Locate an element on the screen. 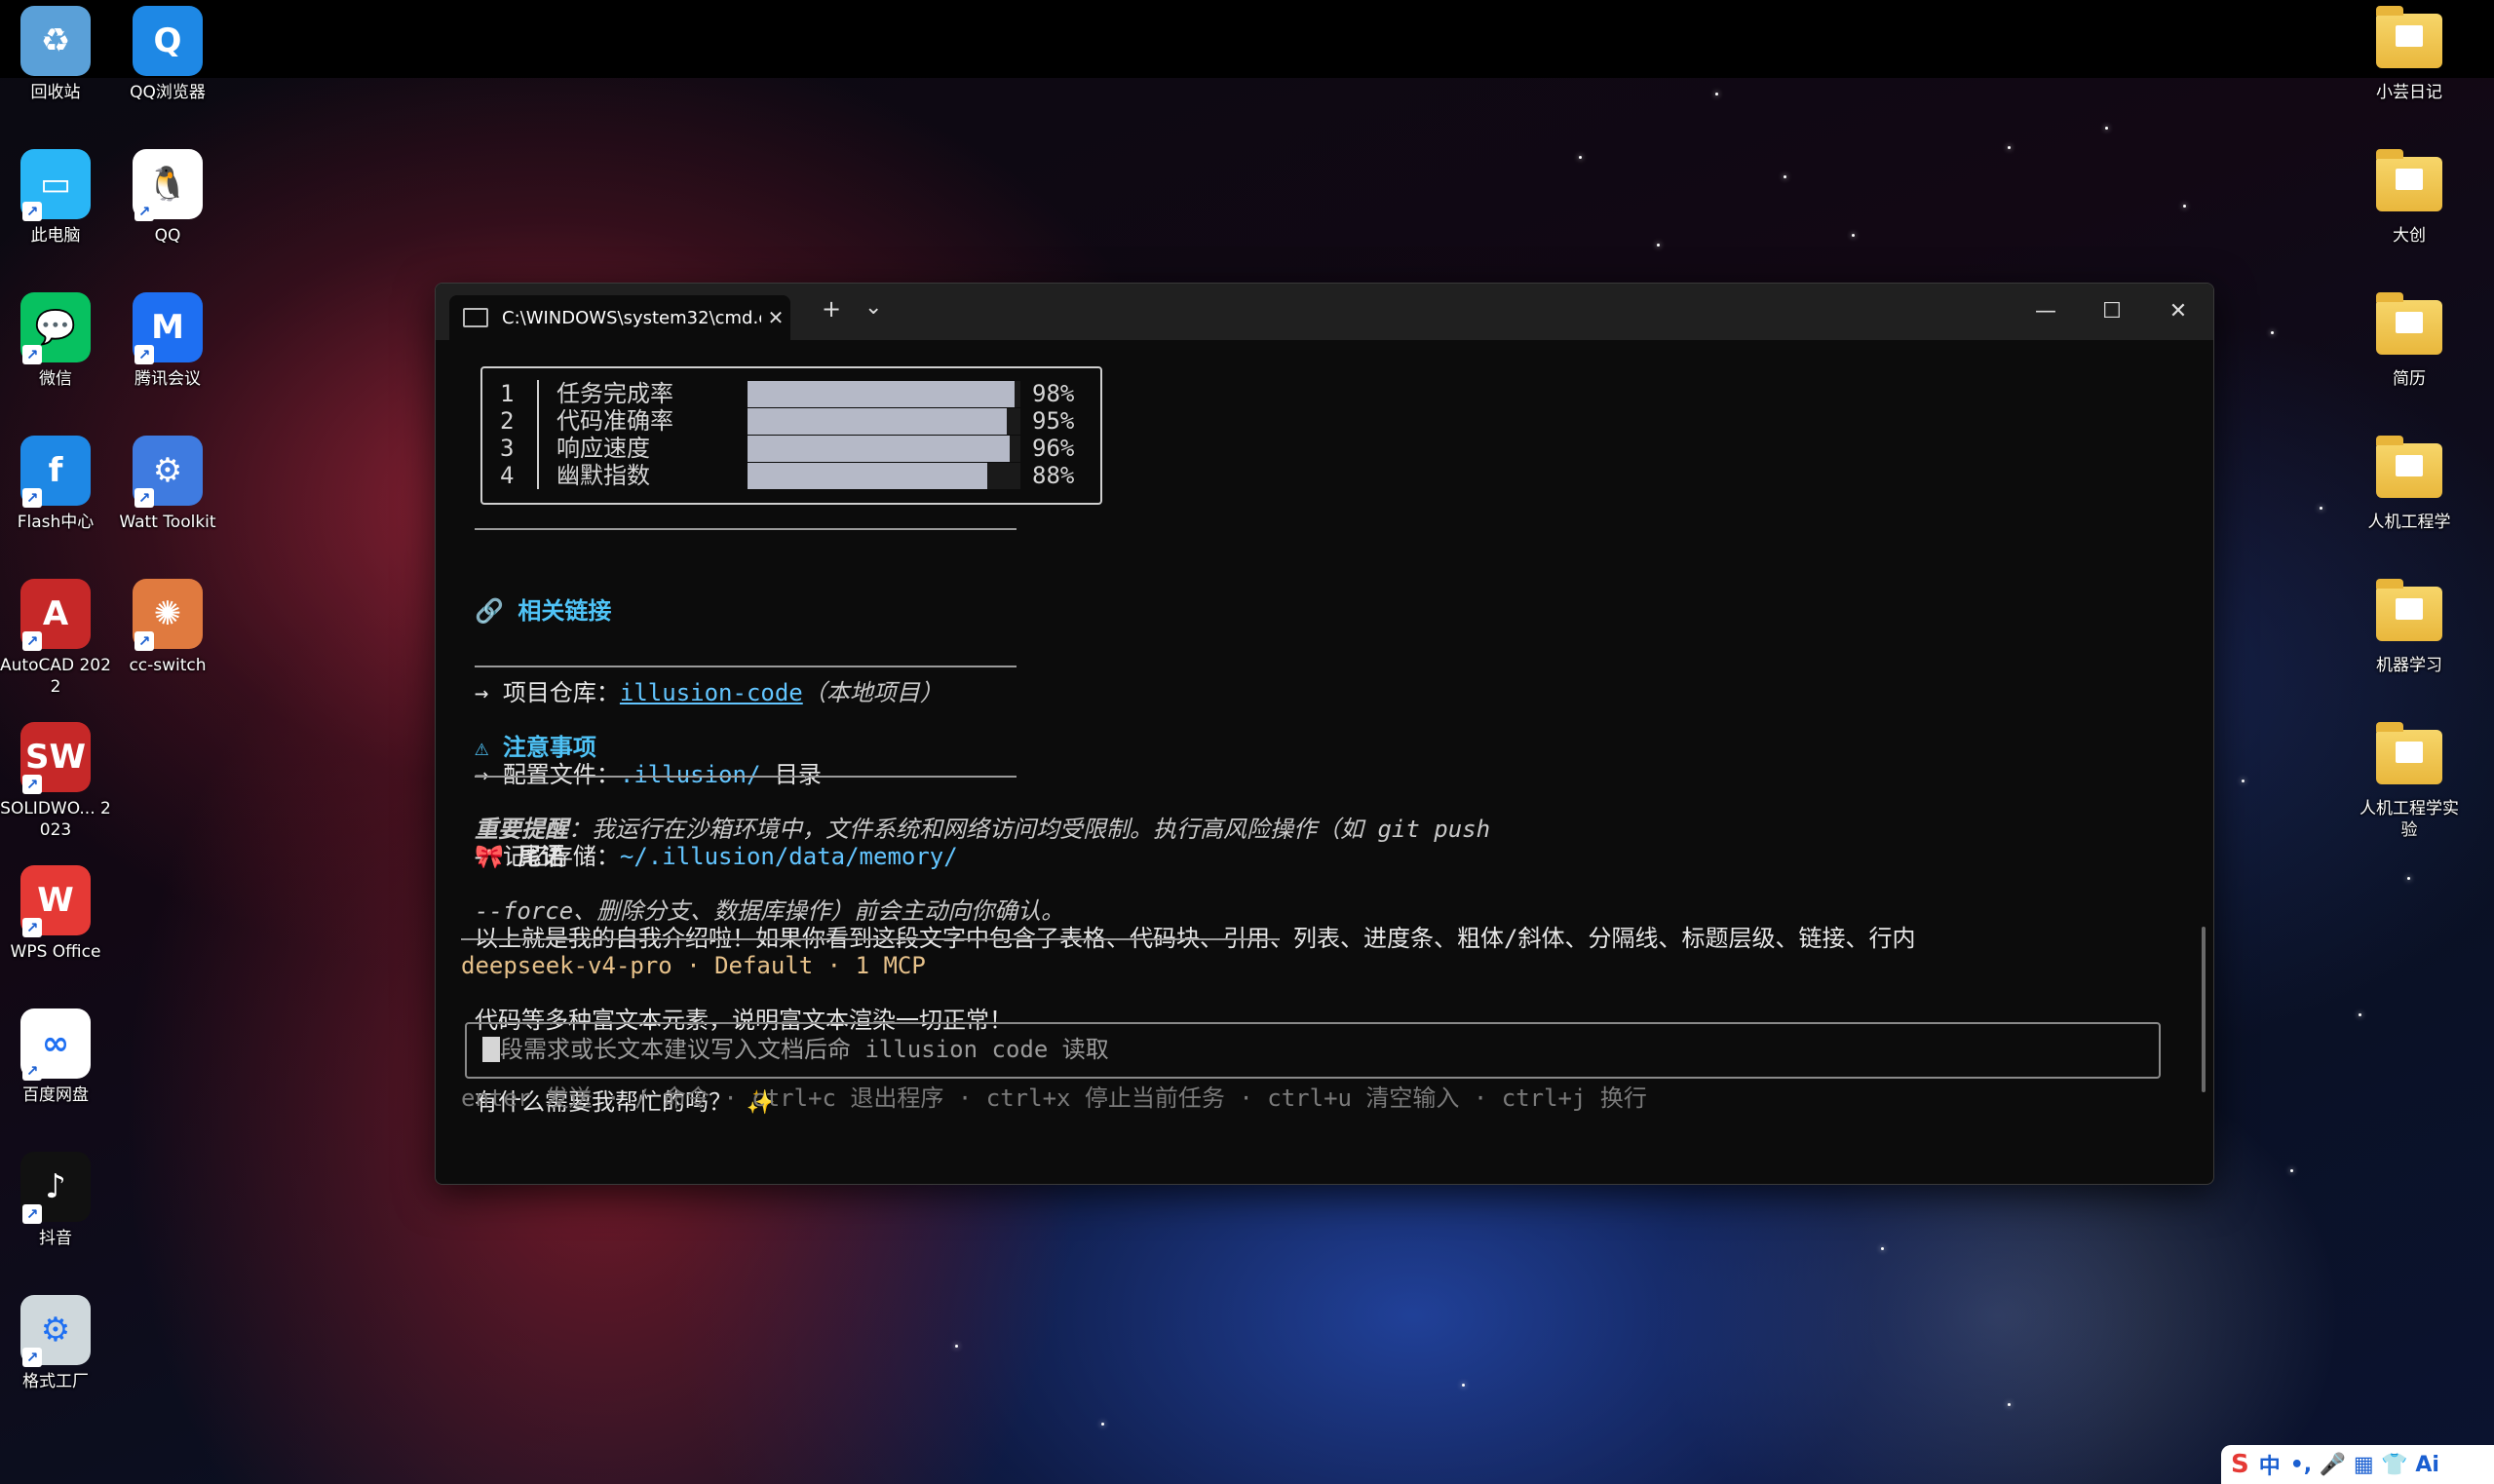 This screenshot has width=2494, height=1484. desktop-folder-label: 大创 is located at coordinates (2409, 236).